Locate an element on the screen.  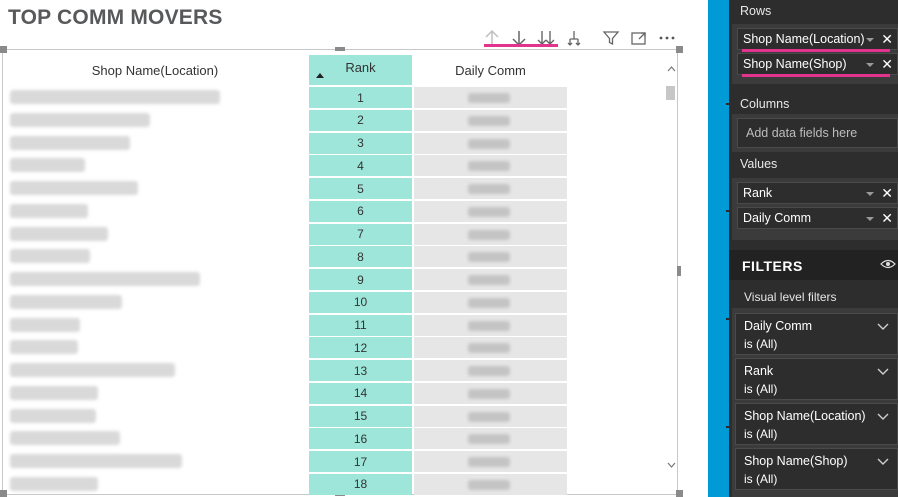
table-row: 7 is located at coordinates (340, 234).